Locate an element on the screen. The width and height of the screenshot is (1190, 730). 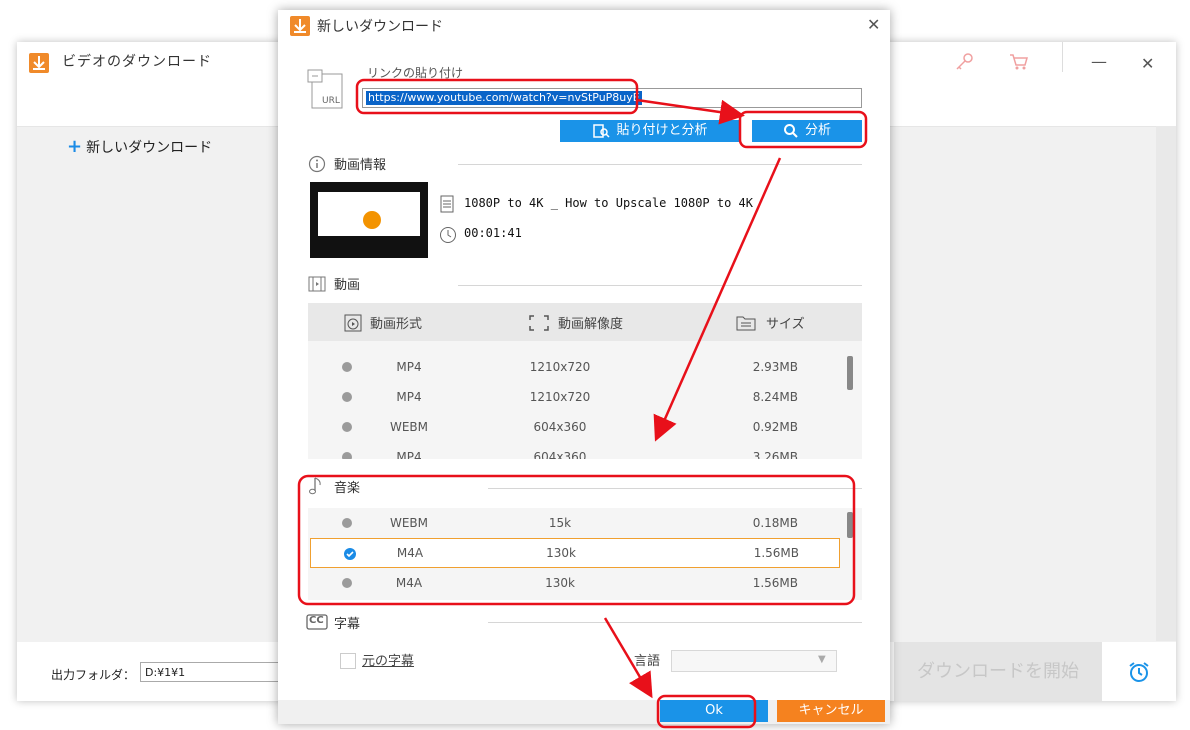
resolution-icon is located at coordinates (539, 323).